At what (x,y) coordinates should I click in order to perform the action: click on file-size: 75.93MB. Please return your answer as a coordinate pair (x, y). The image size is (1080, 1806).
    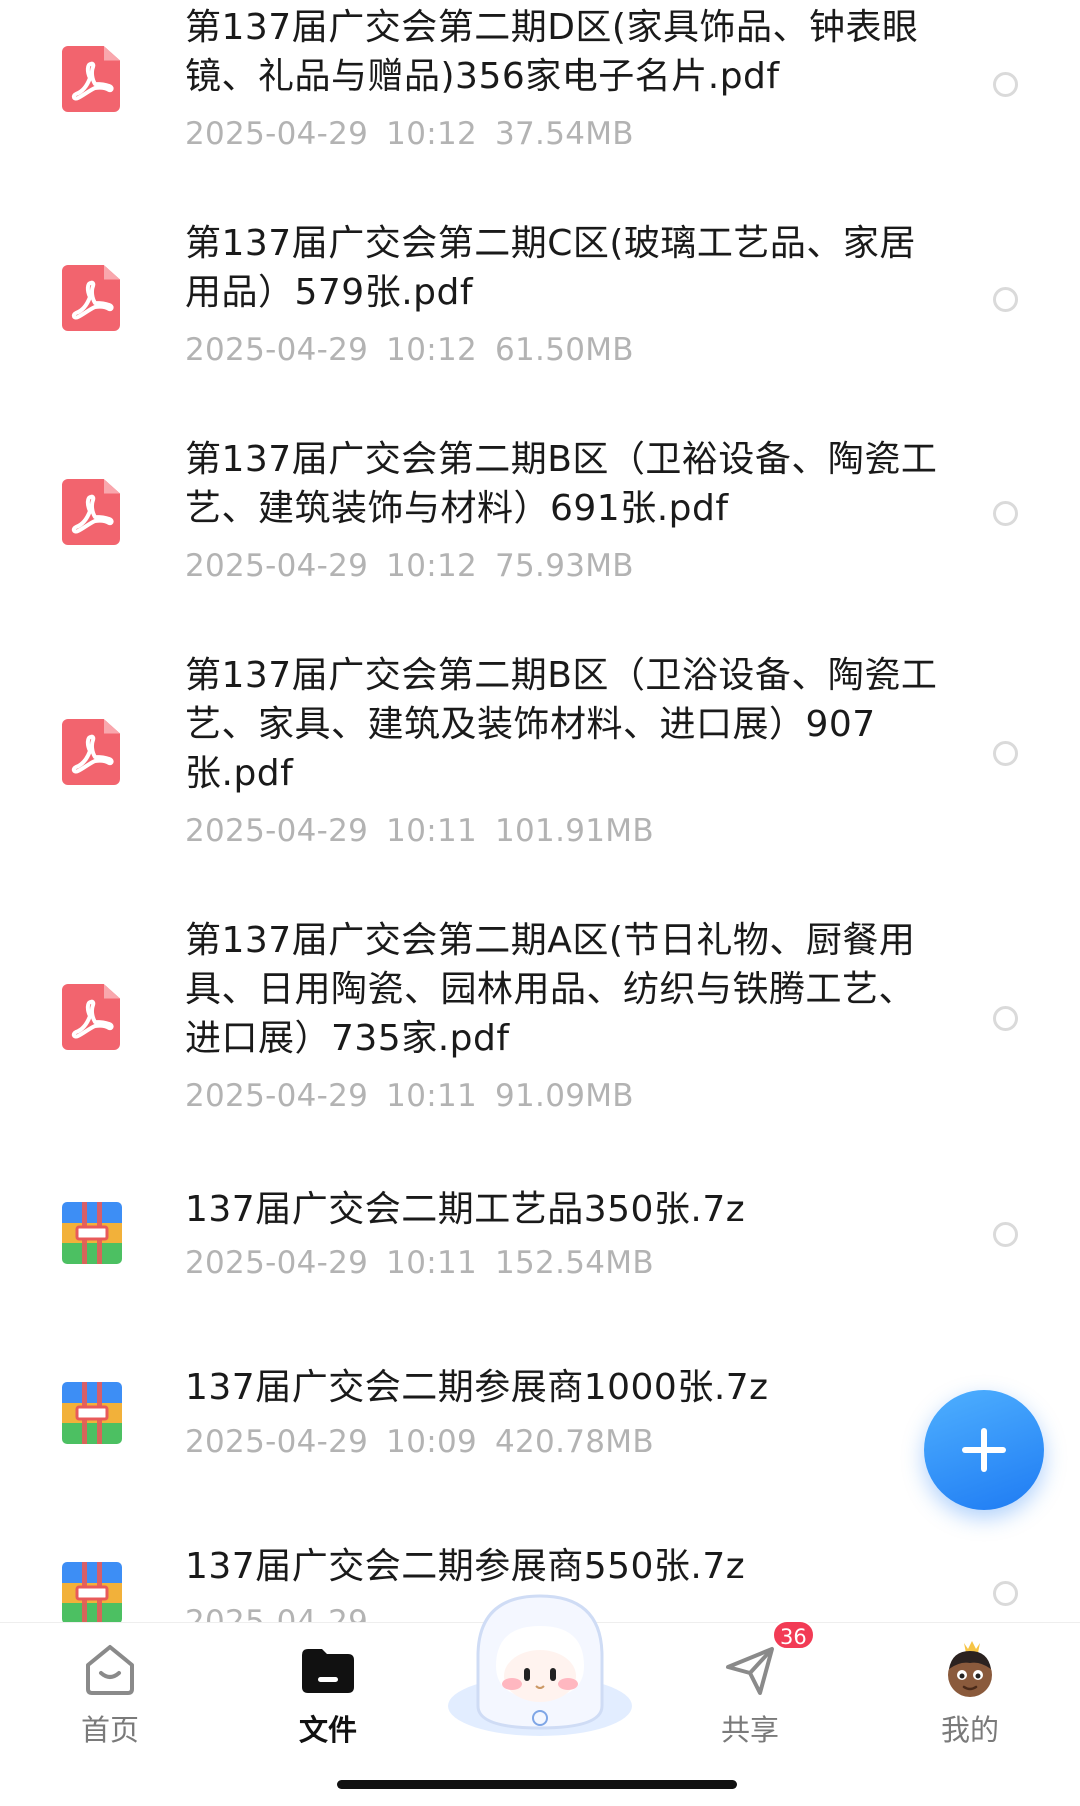
    Looking at the image, I should click on (564, 566).